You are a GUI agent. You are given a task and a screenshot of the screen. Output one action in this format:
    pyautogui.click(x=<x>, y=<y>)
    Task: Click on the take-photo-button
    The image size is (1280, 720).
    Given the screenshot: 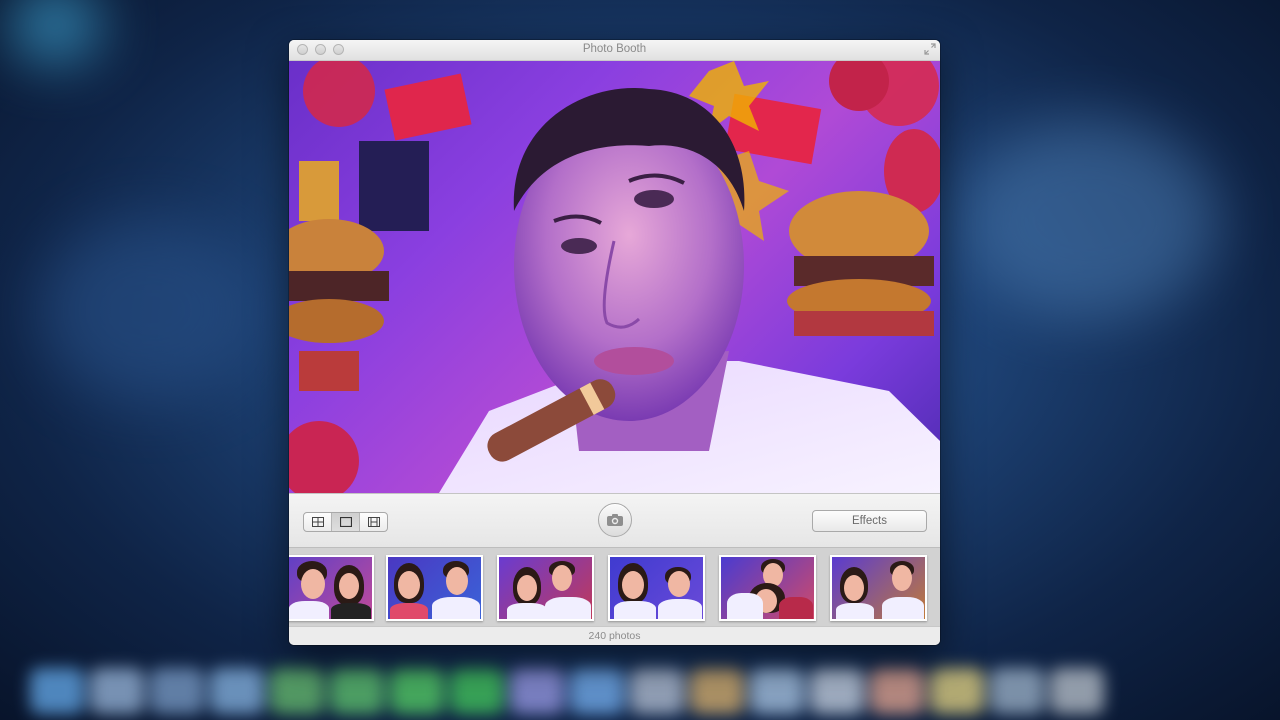 What is the action you would take?
    pyautogui.click(x=615, y=520)
    